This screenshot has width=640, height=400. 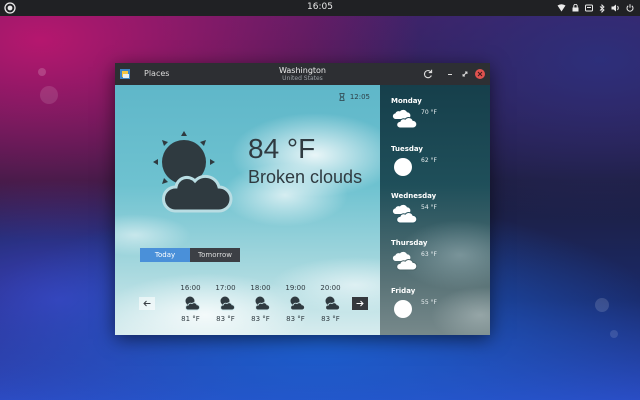 What do you see at coordinates (260, 288) in the screenshot?
I see `hour-time: 18:00` at bounding box center [260, 288].